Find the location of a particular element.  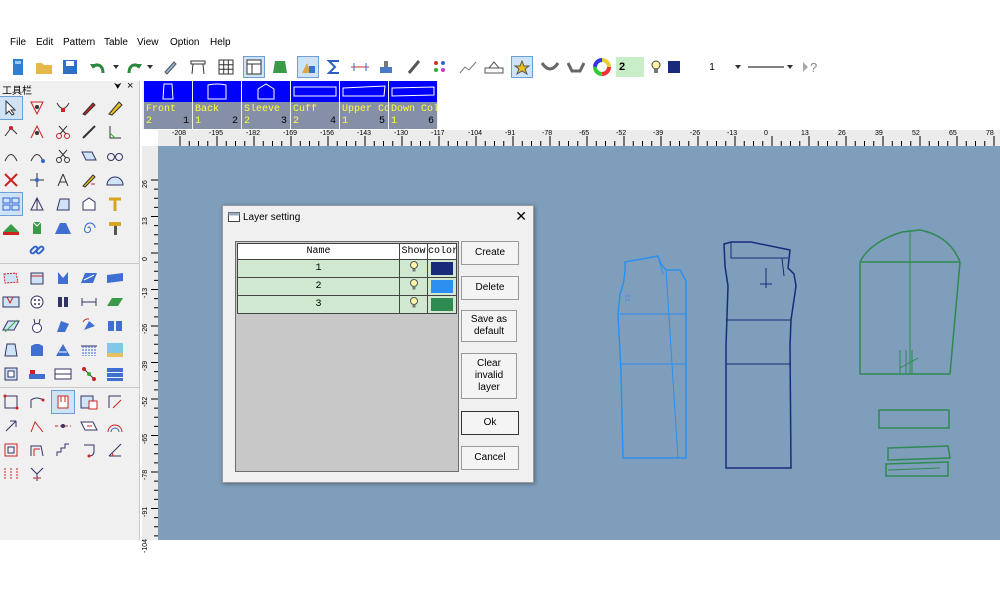

triangle-tool-icon is located at coordinates (37, 204).